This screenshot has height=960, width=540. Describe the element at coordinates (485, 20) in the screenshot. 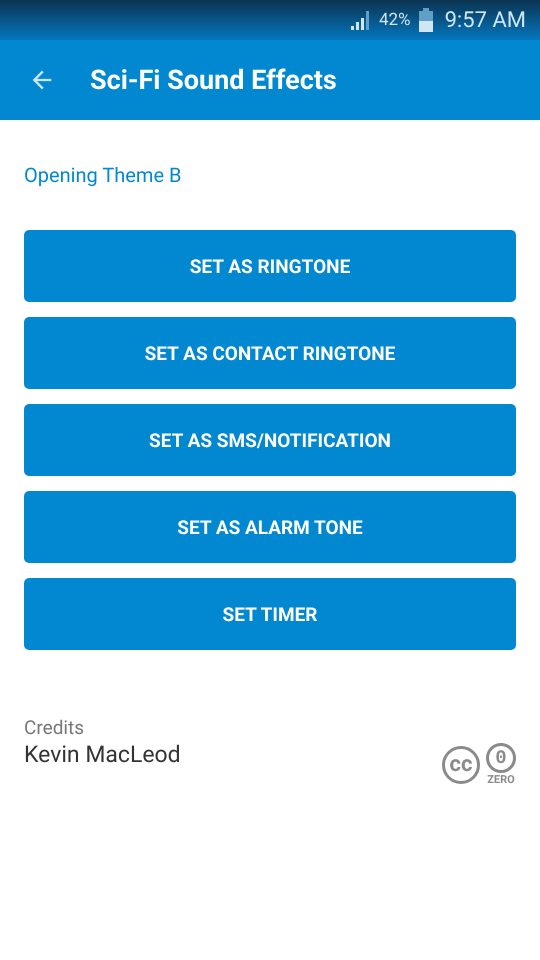

I see `clock-time: 9:57 AM` at that location.